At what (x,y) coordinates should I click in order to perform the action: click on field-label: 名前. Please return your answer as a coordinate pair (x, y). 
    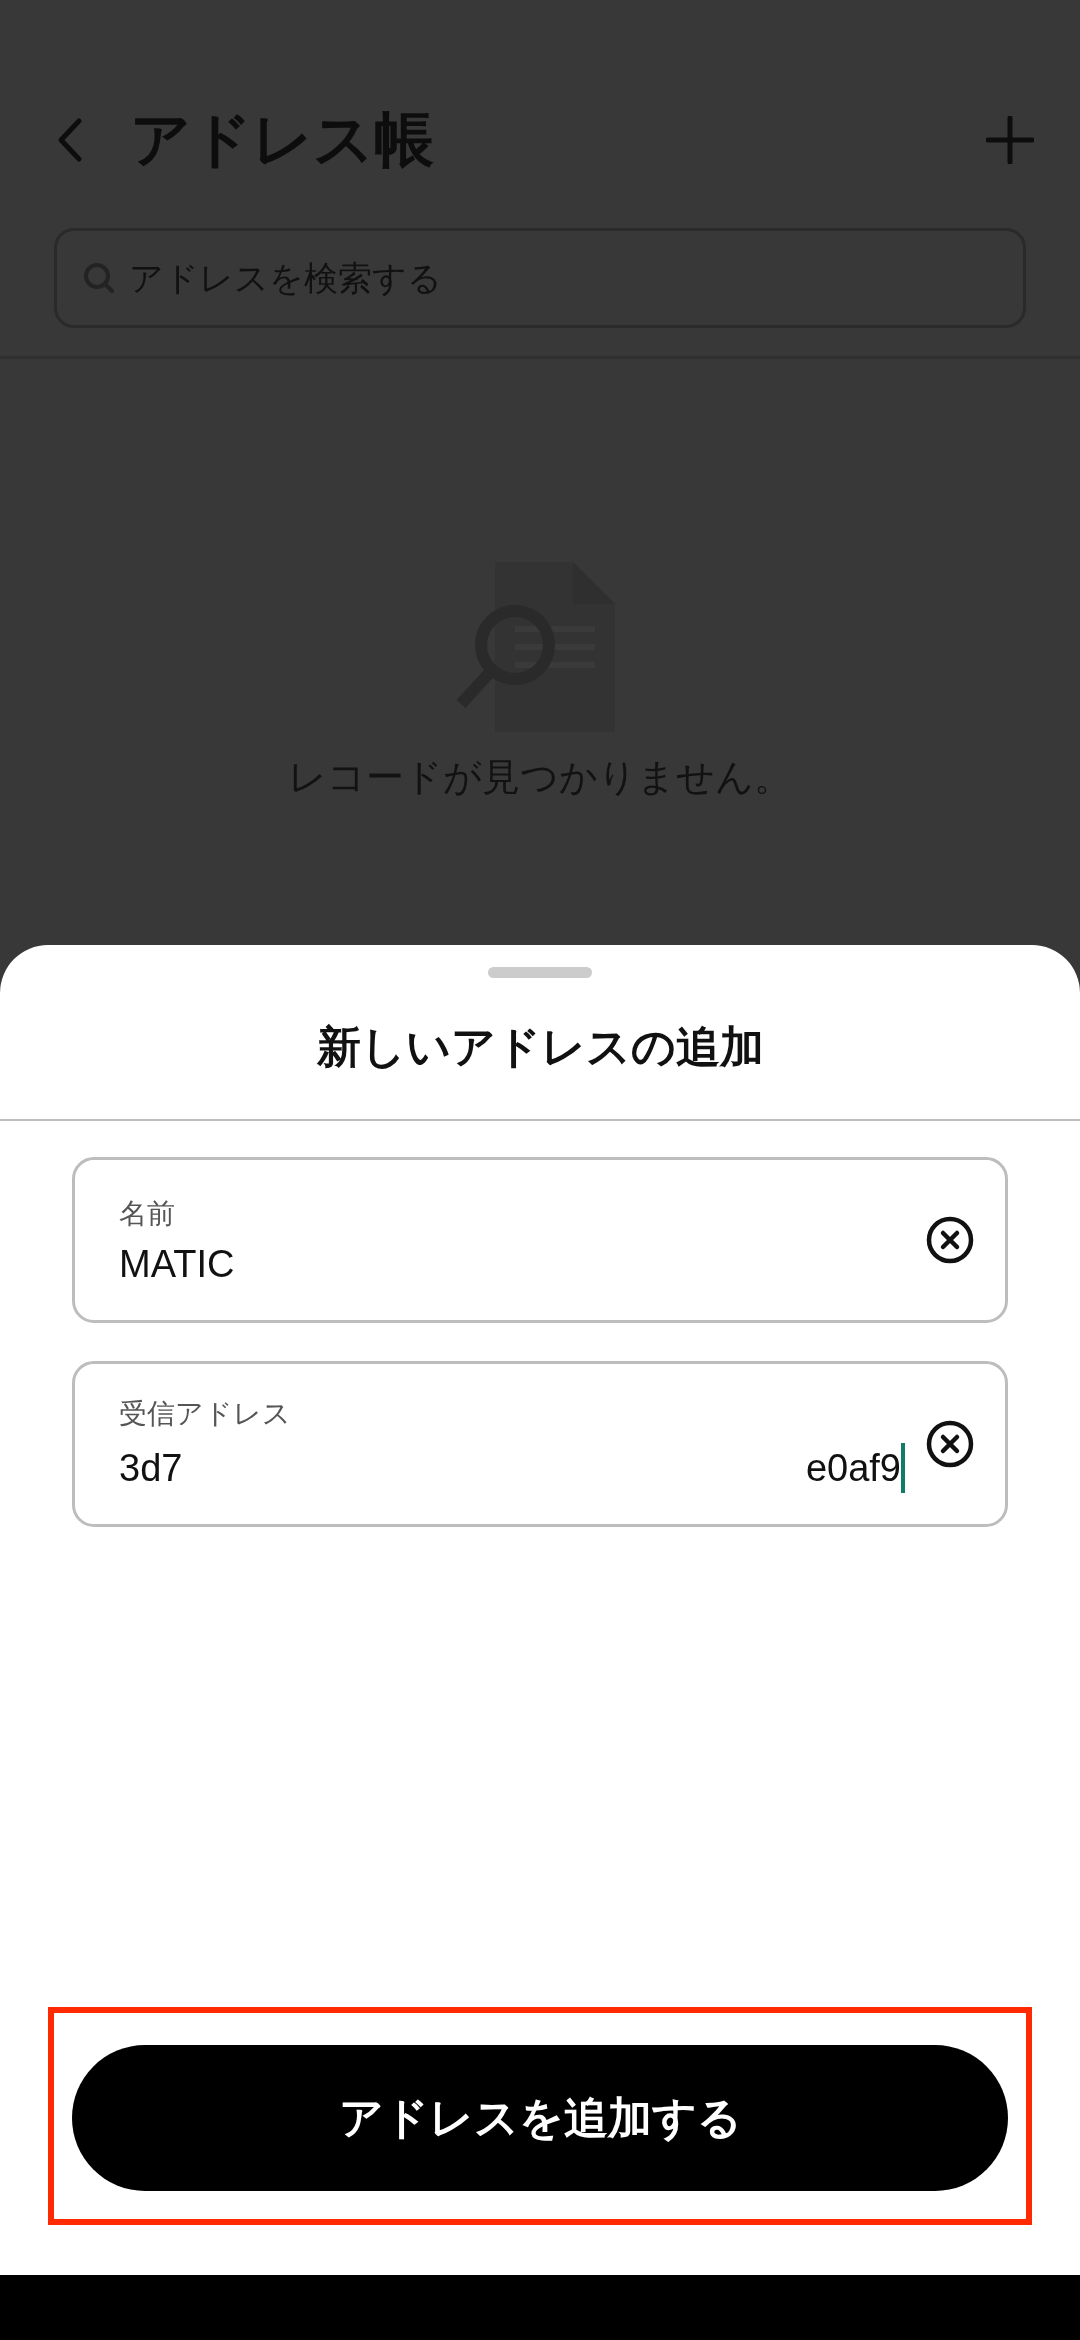
    Looking at the image, I should click on (147, 1213).